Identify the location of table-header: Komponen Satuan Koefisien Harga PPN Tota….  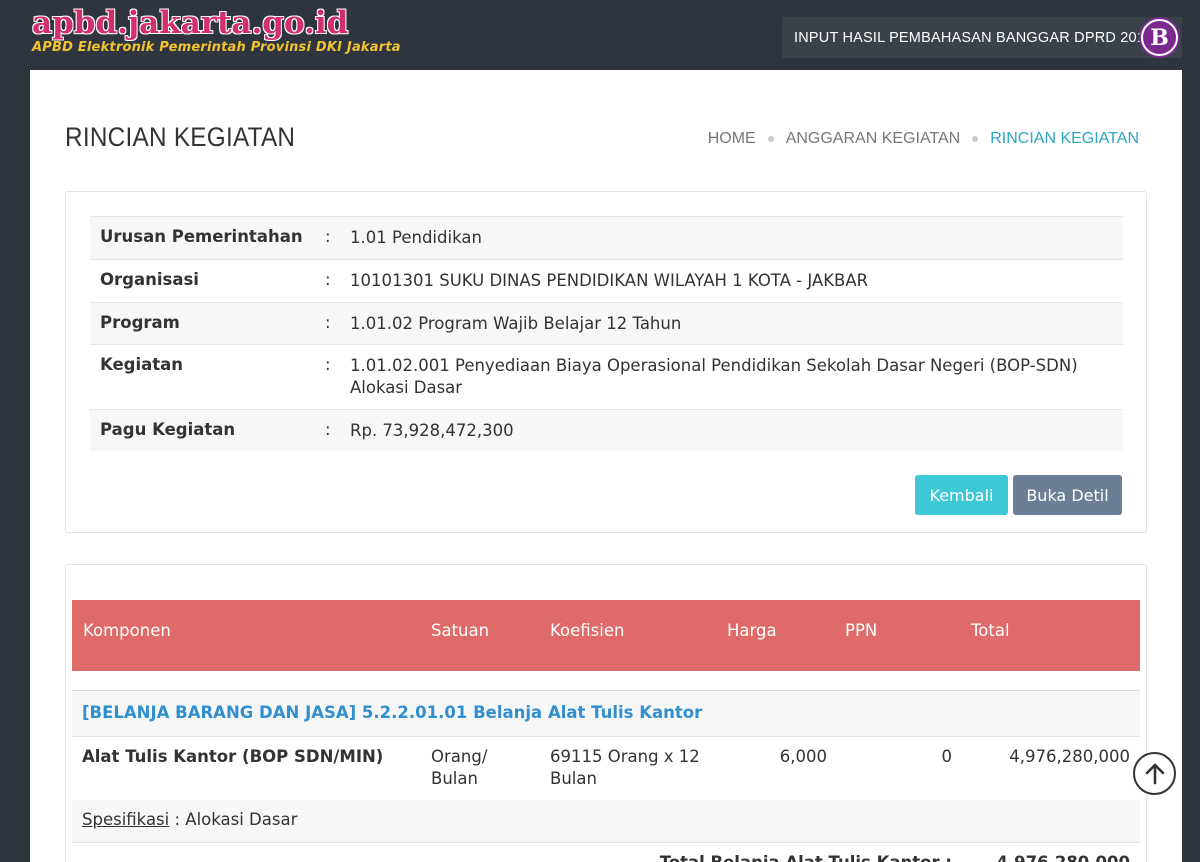
(606, 635).